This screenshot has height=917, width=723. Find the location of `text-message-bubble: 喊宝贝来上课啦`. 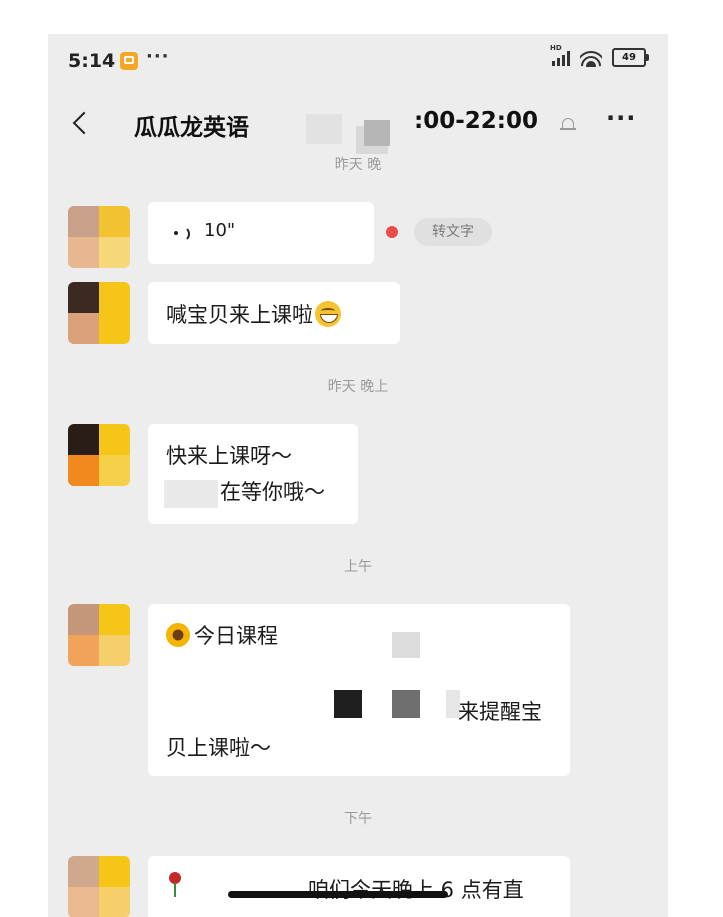

text-message-bubble: 喊宝贝来上课啦 is located at coordinates (274, 313).